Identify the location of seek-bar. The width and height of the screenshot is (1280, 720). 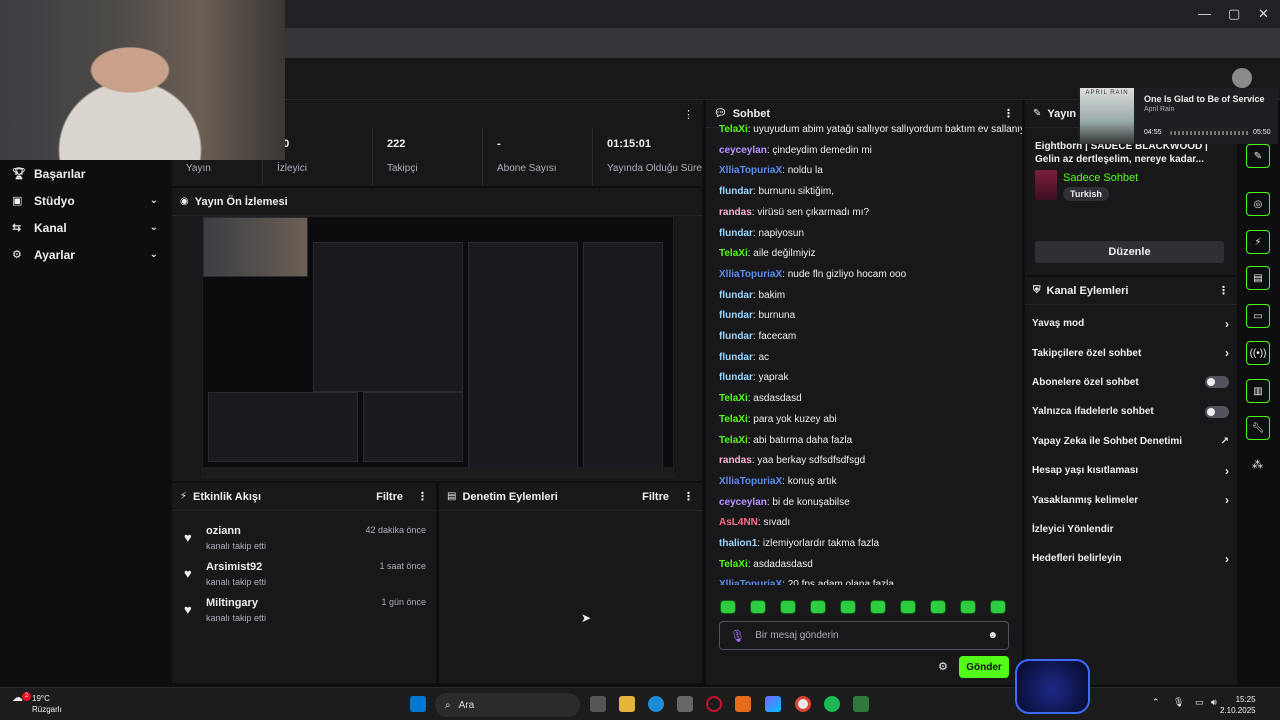
(1210, 133).